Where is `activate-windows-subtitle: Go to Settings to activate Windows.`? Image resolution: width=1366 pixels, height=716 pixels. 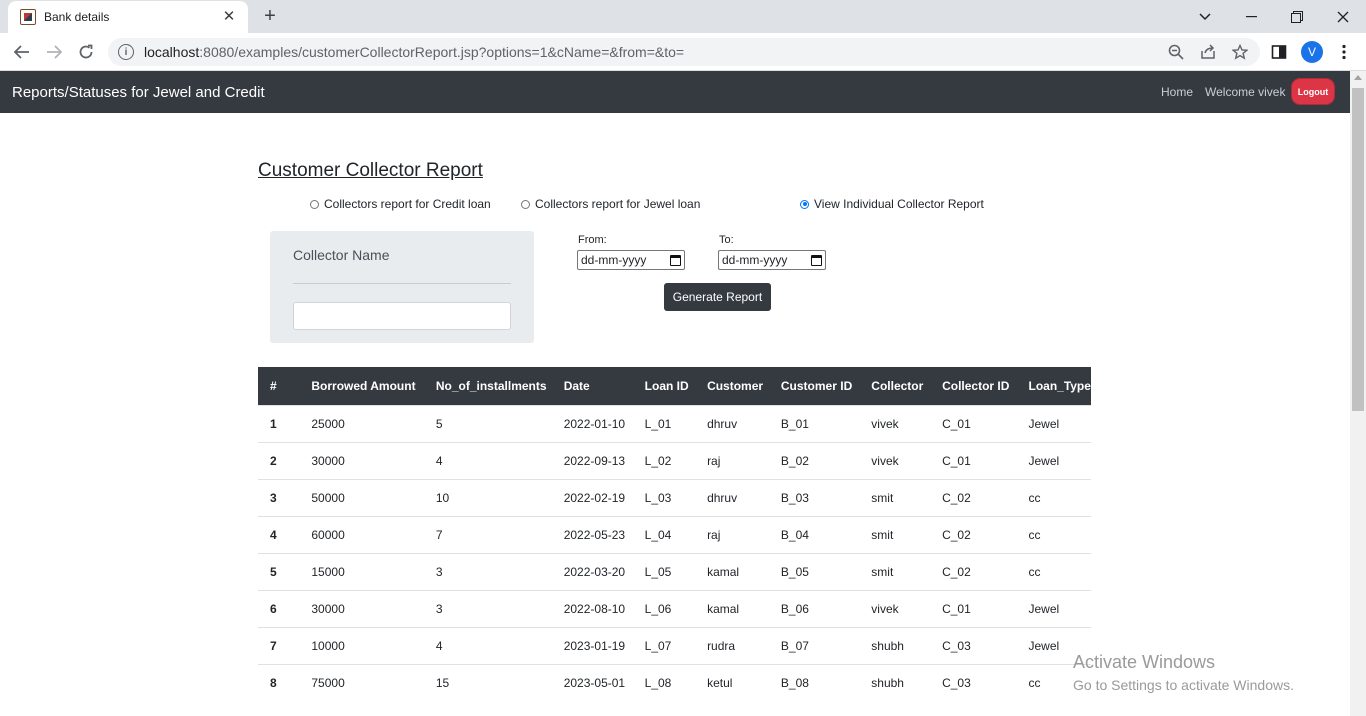 activate-windows-subtitle: Go to Settings to activate Windows. is located at coordinates (1183, 685).